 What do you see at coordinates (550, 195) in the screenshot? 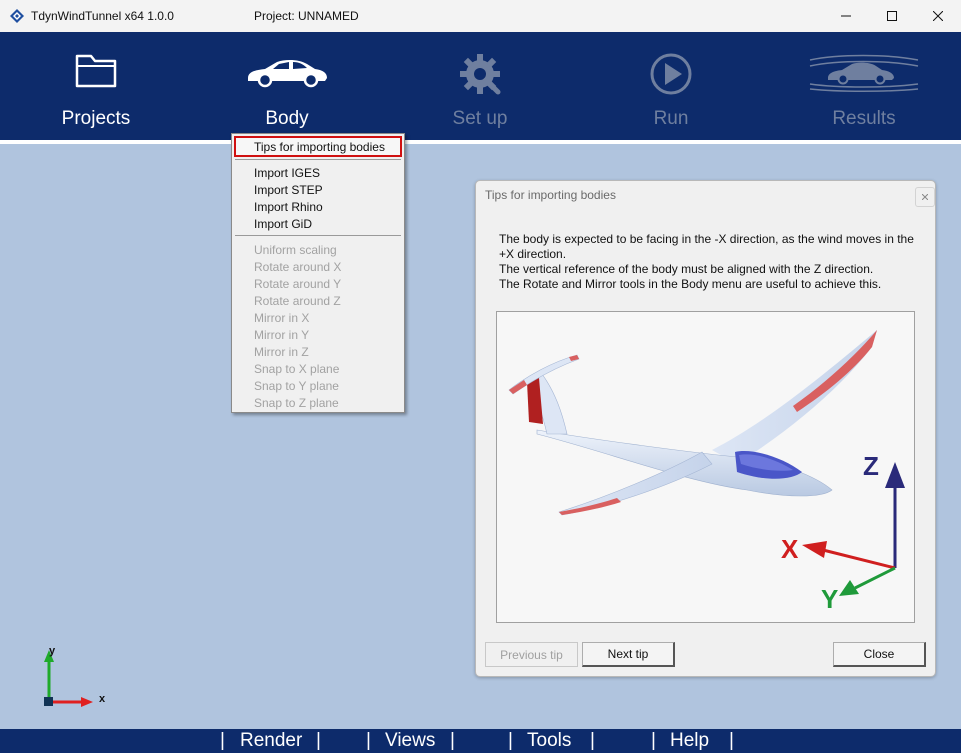
I see `dialog-title: Tips for importing bodies` at bounding box center [550, 195].